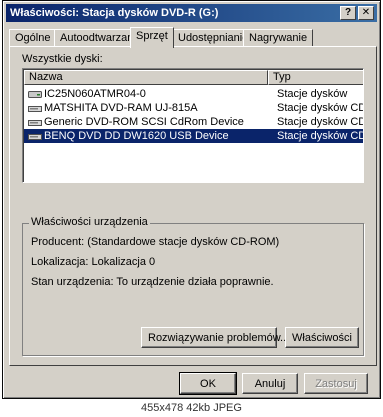 Image resolution: width=383 pixels, height=417 pixels. What do you see at coordinates (193, 94) in the screenshot?
I see `device-row-ic25n060: IC25N060ATMR04-0 Stacje dysków` at bounding box center [193, 94].